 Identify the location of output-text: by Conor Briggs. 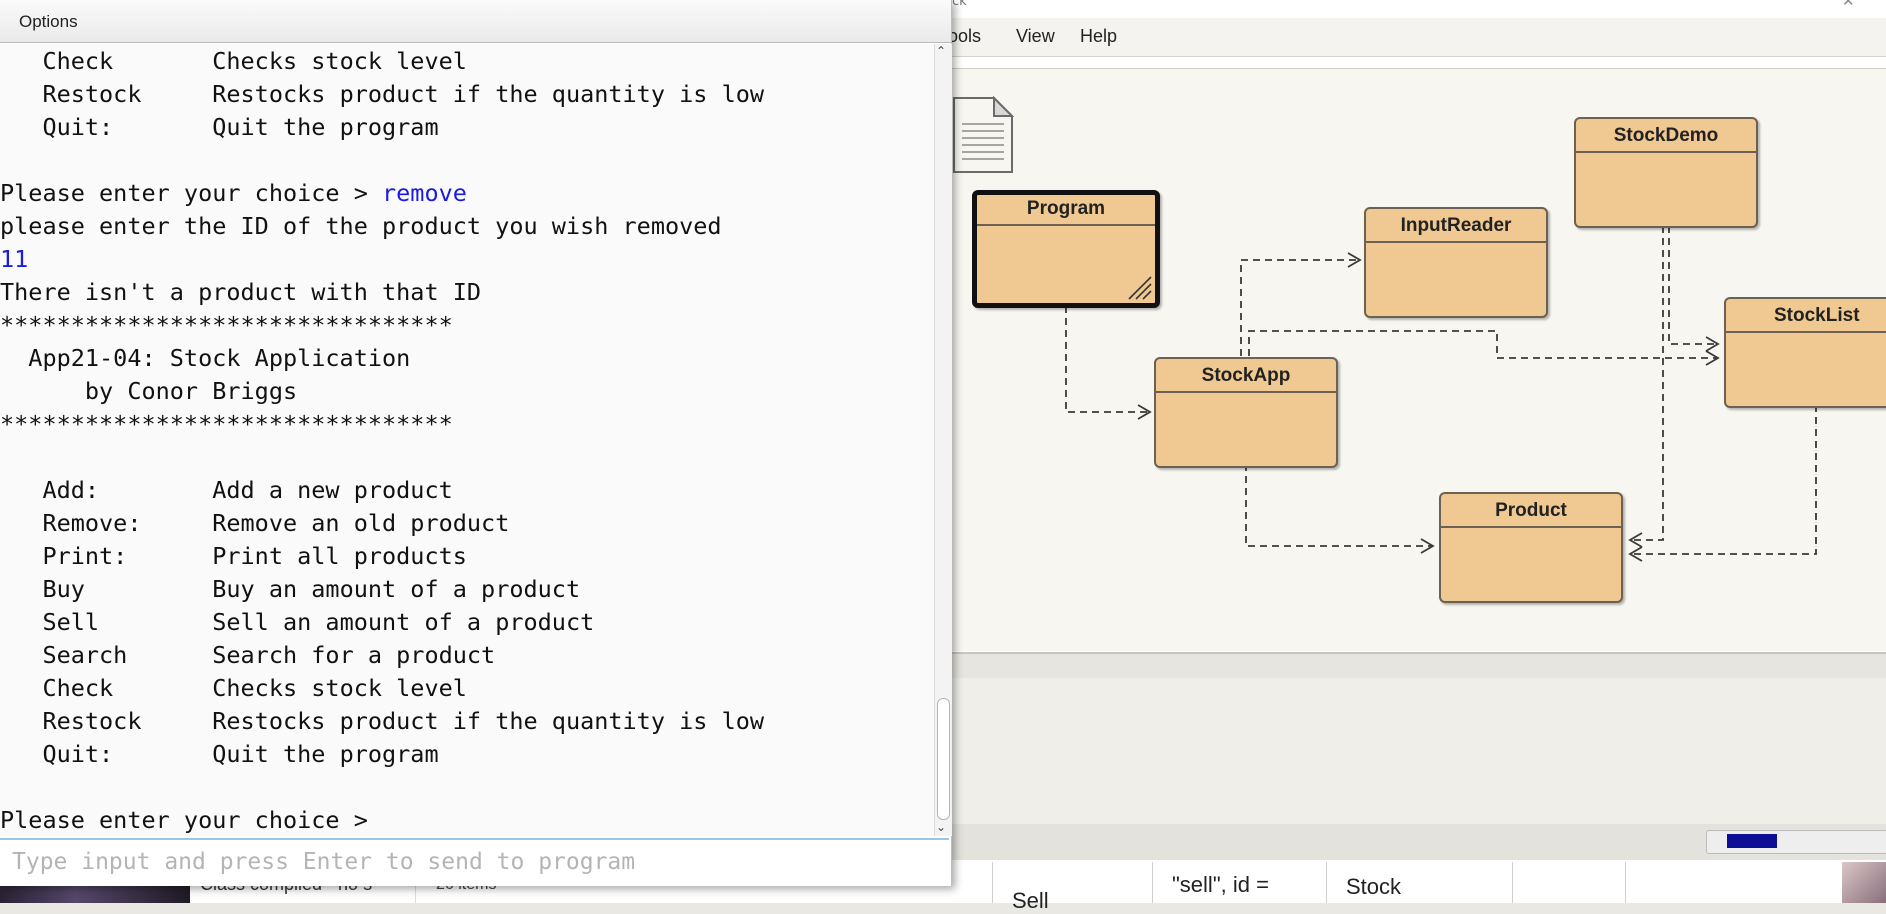
(149, 391).